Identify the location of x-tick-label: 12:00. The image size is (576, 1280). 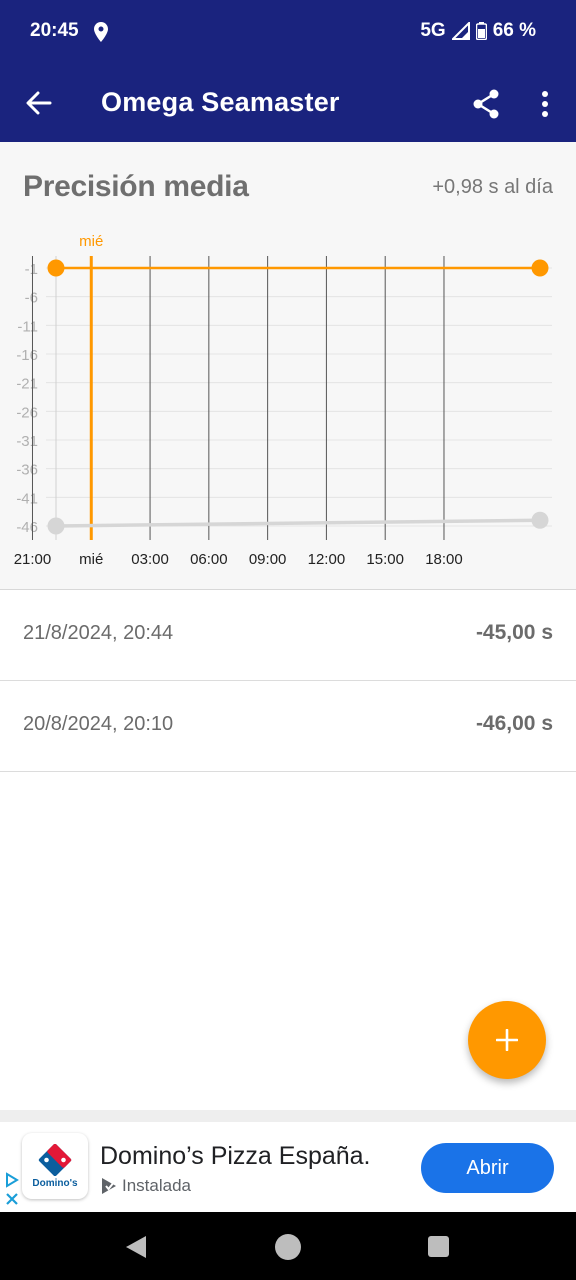
(327, 559).